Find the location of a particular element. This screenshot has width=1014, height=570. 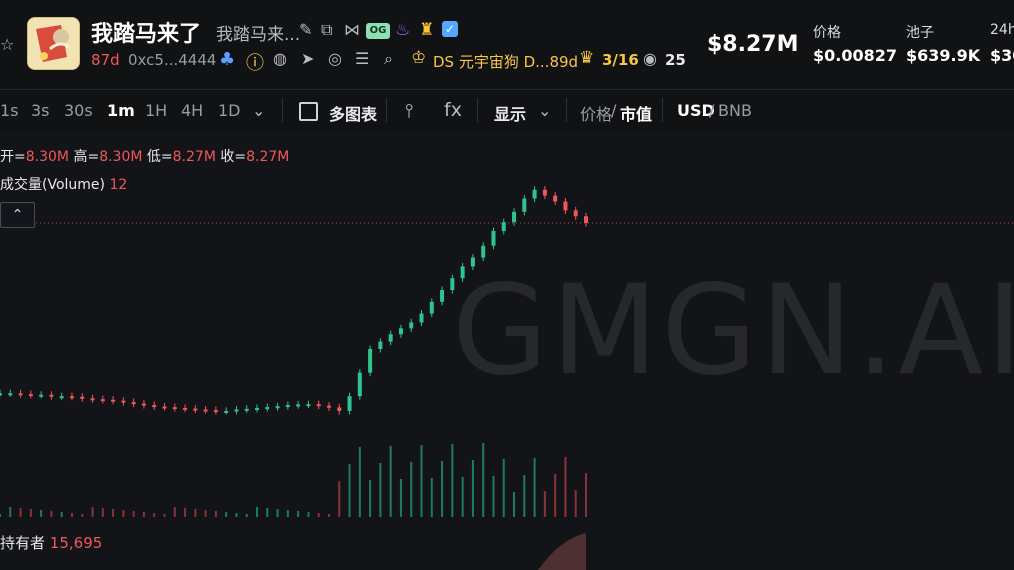

collapse-indicator-button: ⌃ is located at coordinates (17, 215).